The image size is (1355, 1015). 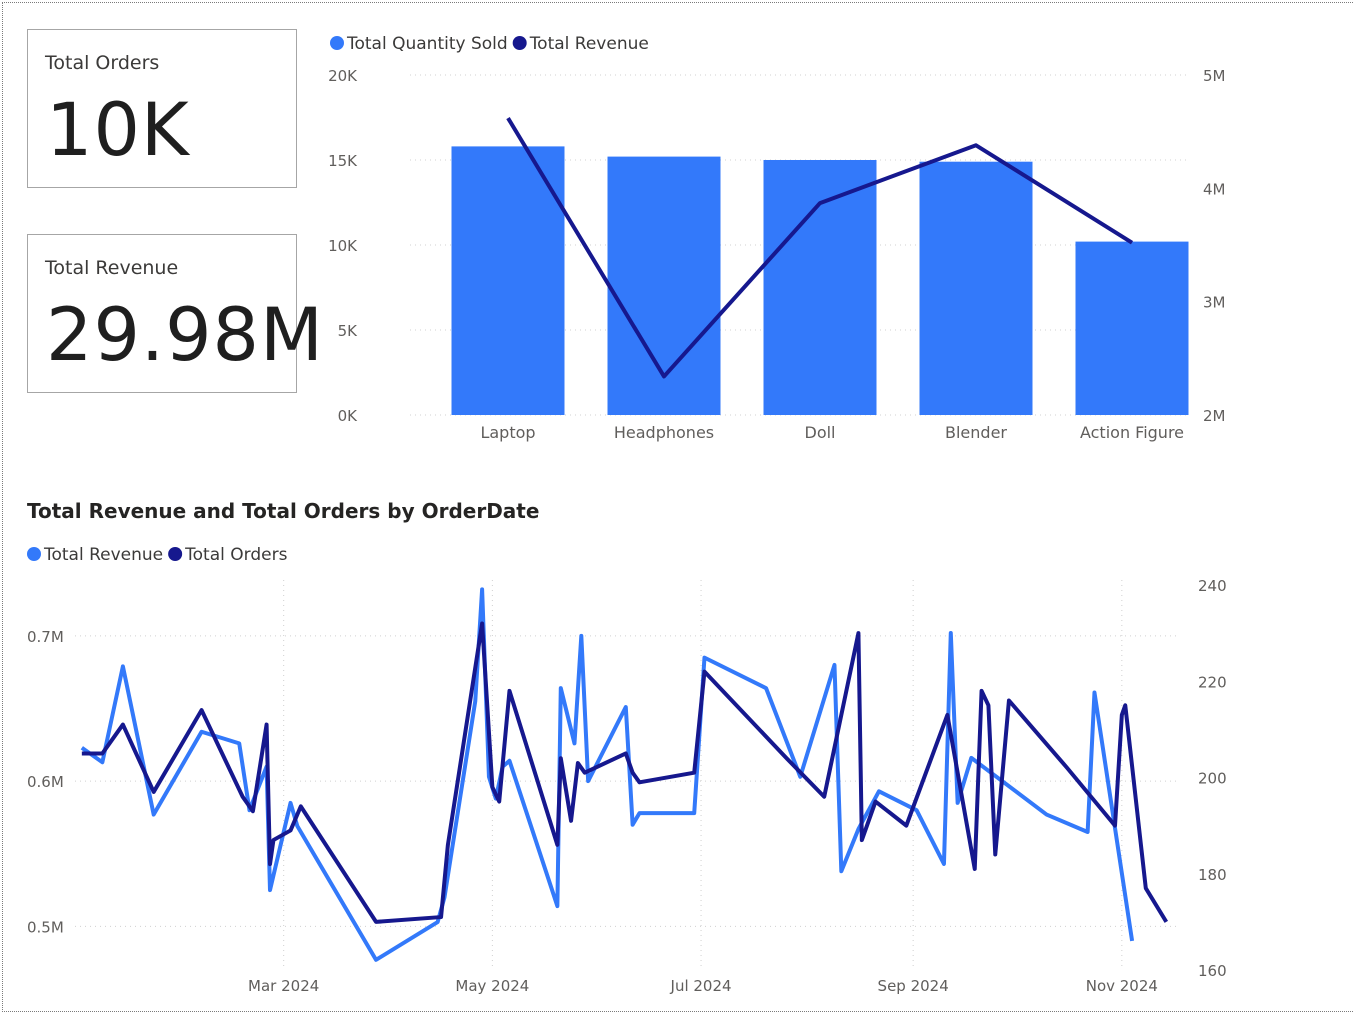 I want to click on x-tick-label: Blender, so click(x=976, y=432).